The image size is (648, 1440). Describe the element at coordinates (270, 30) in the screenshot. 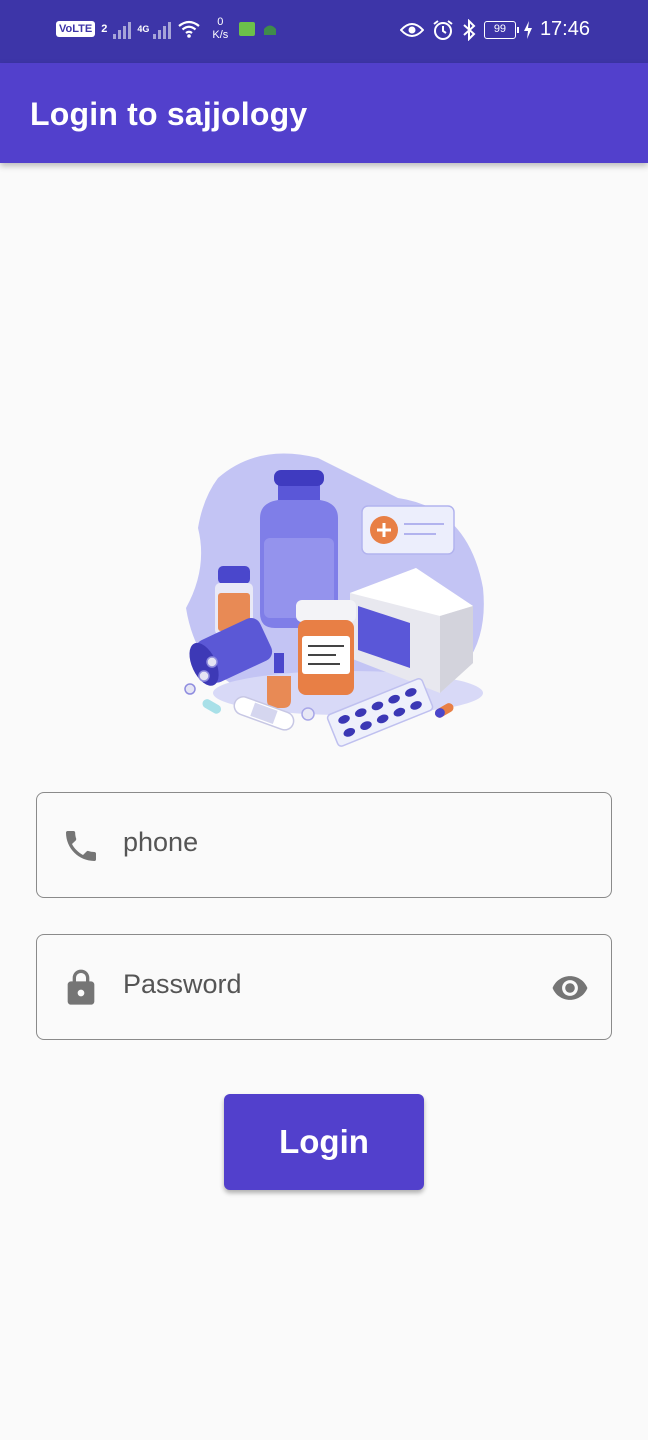

I see `android-notification-icon` at that location.